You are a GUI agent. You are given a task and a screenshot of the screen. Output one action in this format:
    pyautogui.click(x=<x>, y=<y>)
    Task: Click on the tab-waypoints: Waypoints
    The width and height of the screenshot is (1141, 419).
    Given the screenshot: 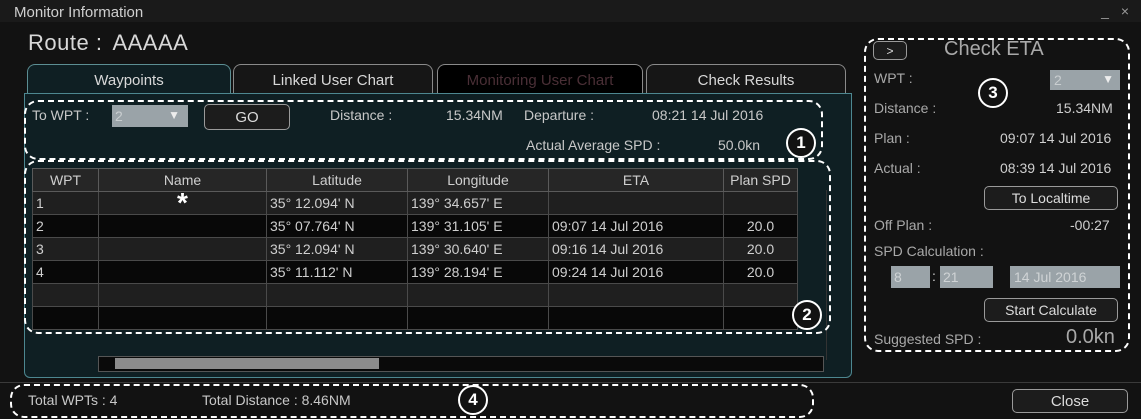 What is the action you would take?
    pyautogui.click(x=129, y=79)
    